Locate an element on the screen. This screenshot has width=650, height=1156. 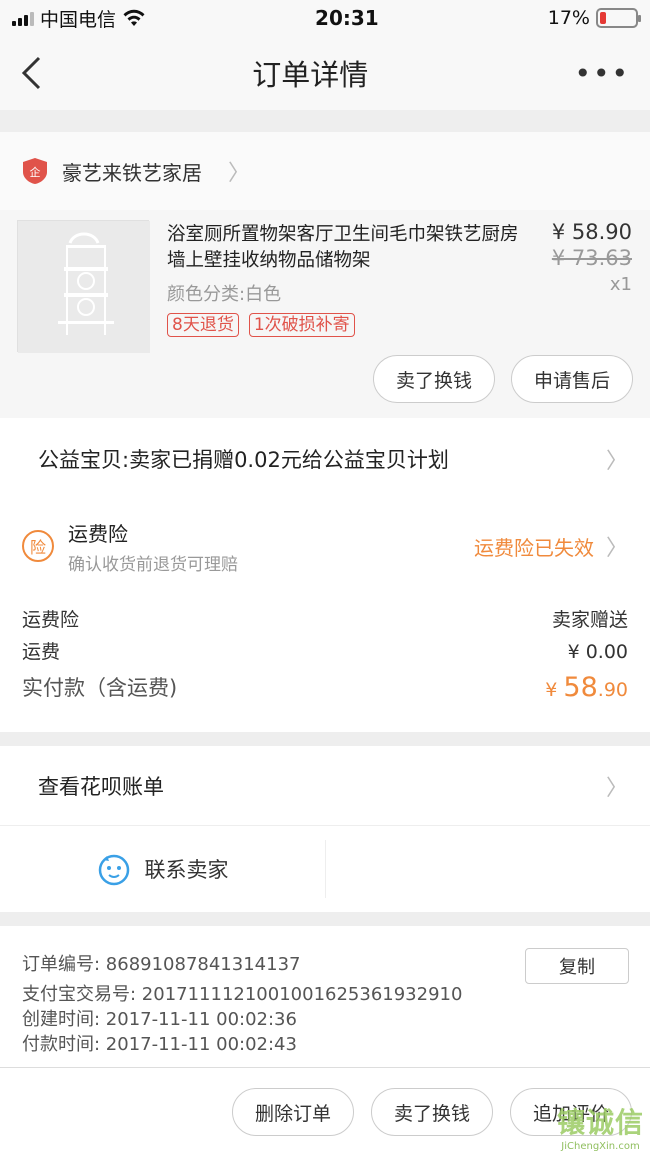
charity-text: 公益宝贝:卖家已捐赠0.02元给公益宝贝计划 is located at coordinates (243, 460).